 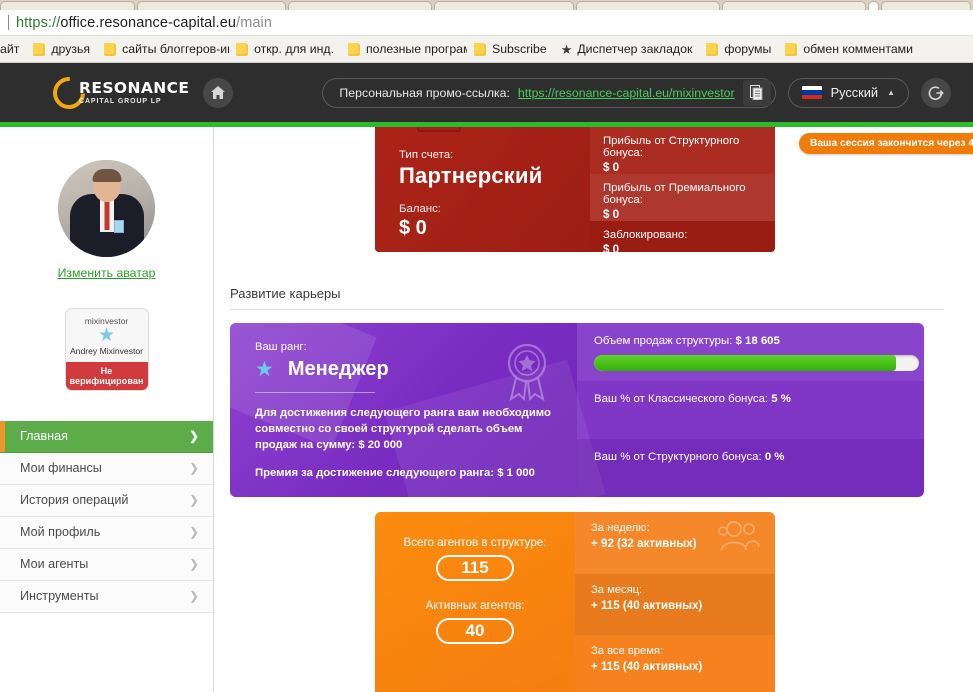 I want to click on bookmark-item: сайты блоггеров-ине, so click(x=163, y=49).